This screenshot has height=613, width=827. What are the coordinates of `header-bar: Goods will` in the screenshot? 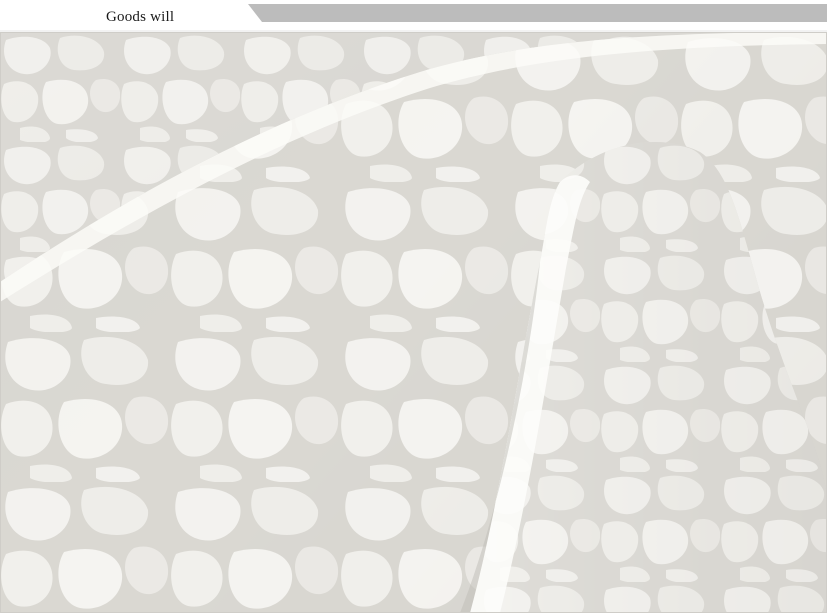 It's located at (413, 16).